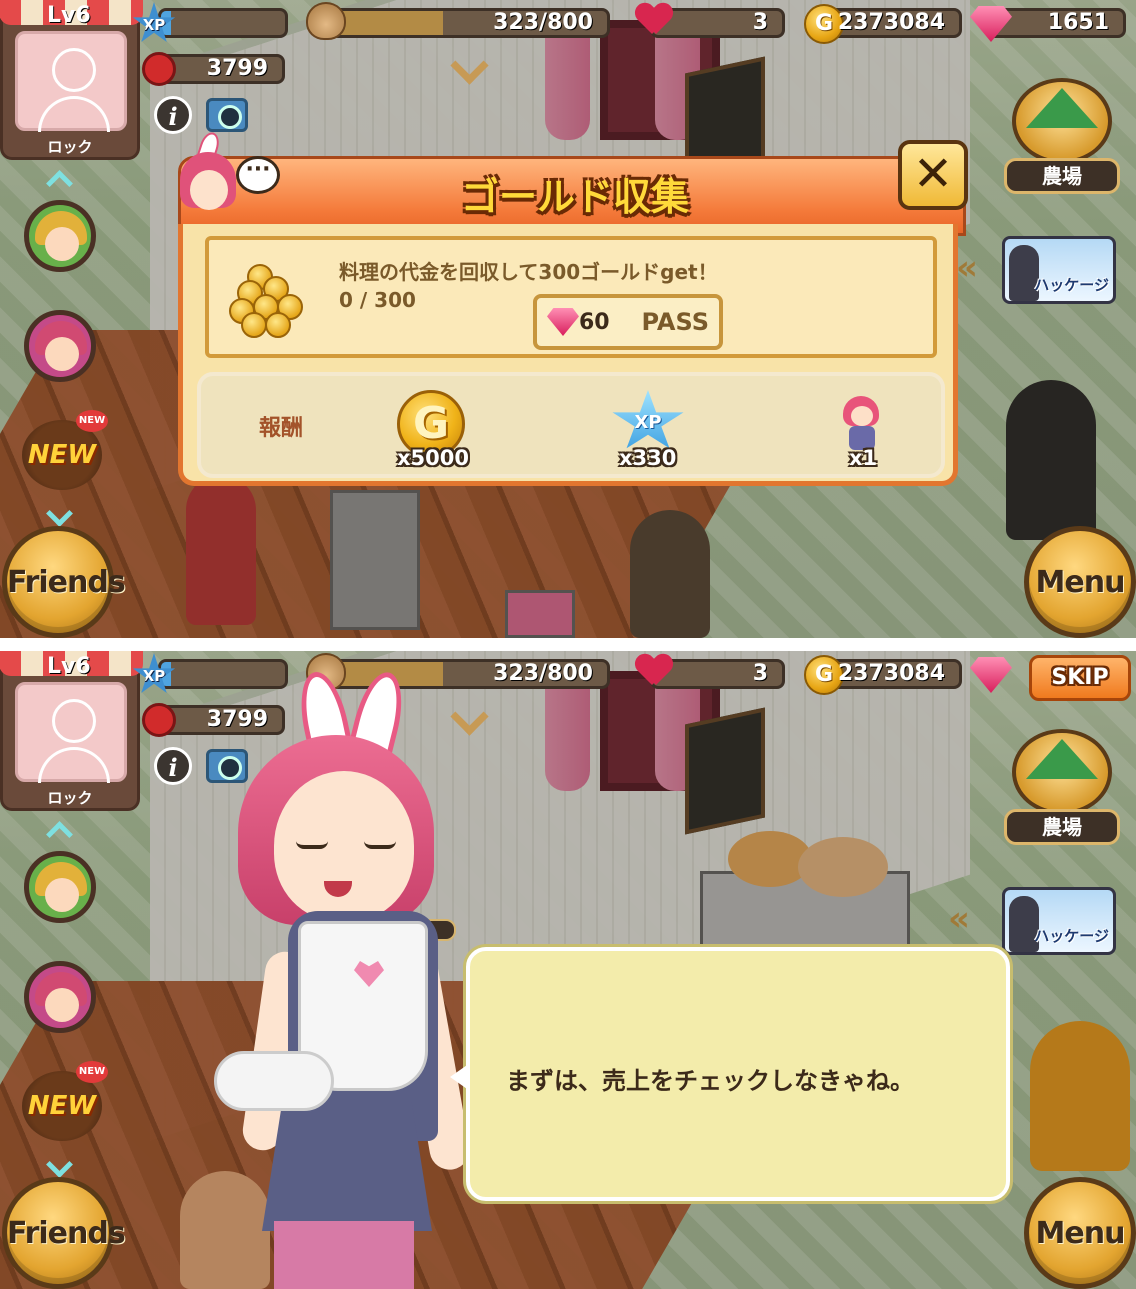  What do you see at coordinates (349, 978) in the screenshot?
I see `guide-character` at bounding box center [349, 978].